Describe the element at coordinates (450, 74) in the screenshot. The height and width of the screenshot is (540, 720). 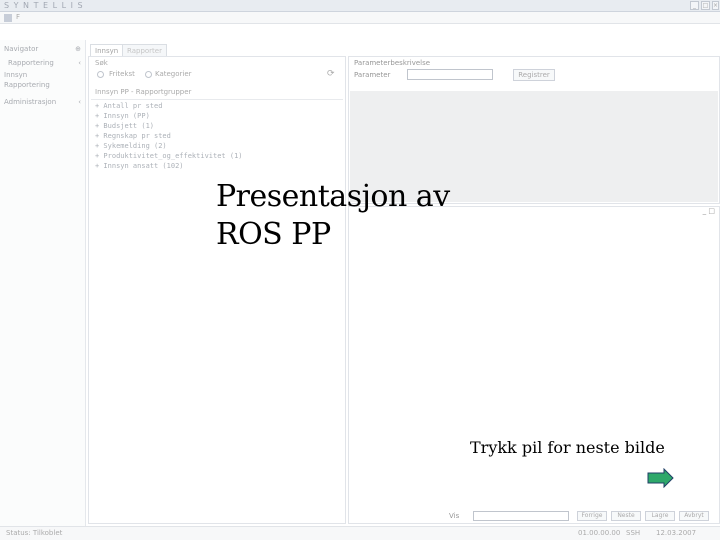
I see `parameter-input` at that location.